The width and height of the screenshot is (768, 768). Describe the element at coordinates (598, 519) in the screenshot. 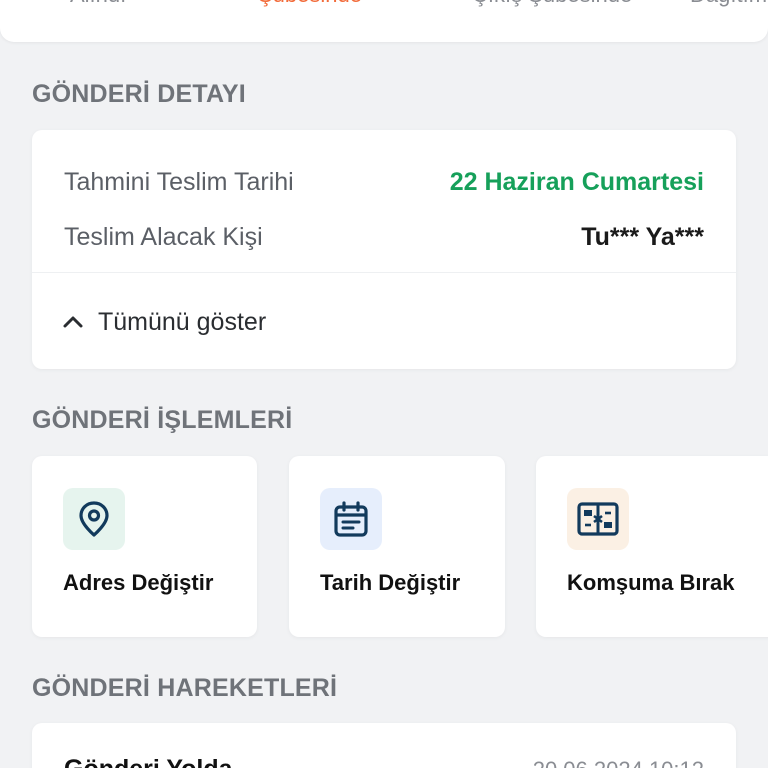

I see `neighbor-transfer-icon` at that location.